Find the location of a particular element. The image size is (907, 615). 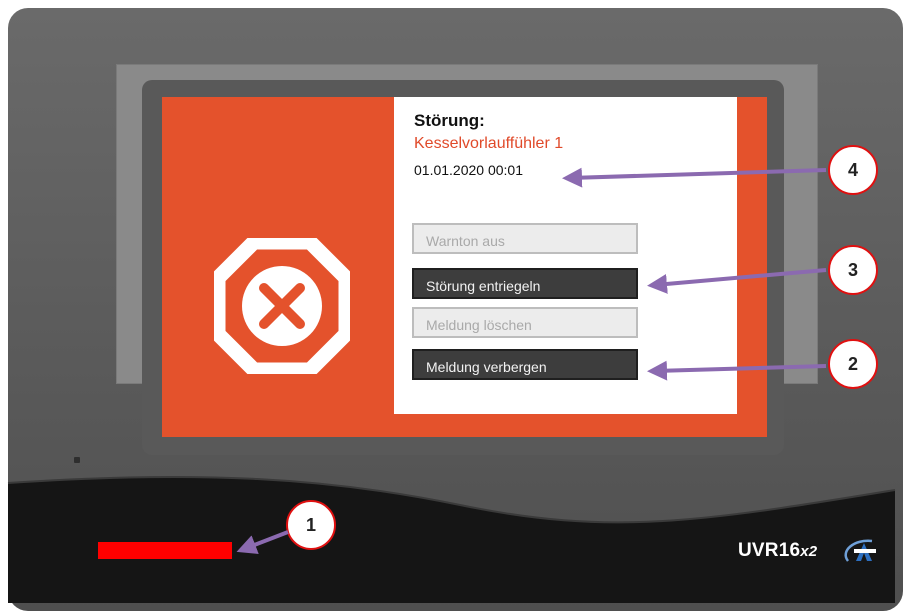

delete-message-button: Meldung löschen is located at coordinates (525, 322).